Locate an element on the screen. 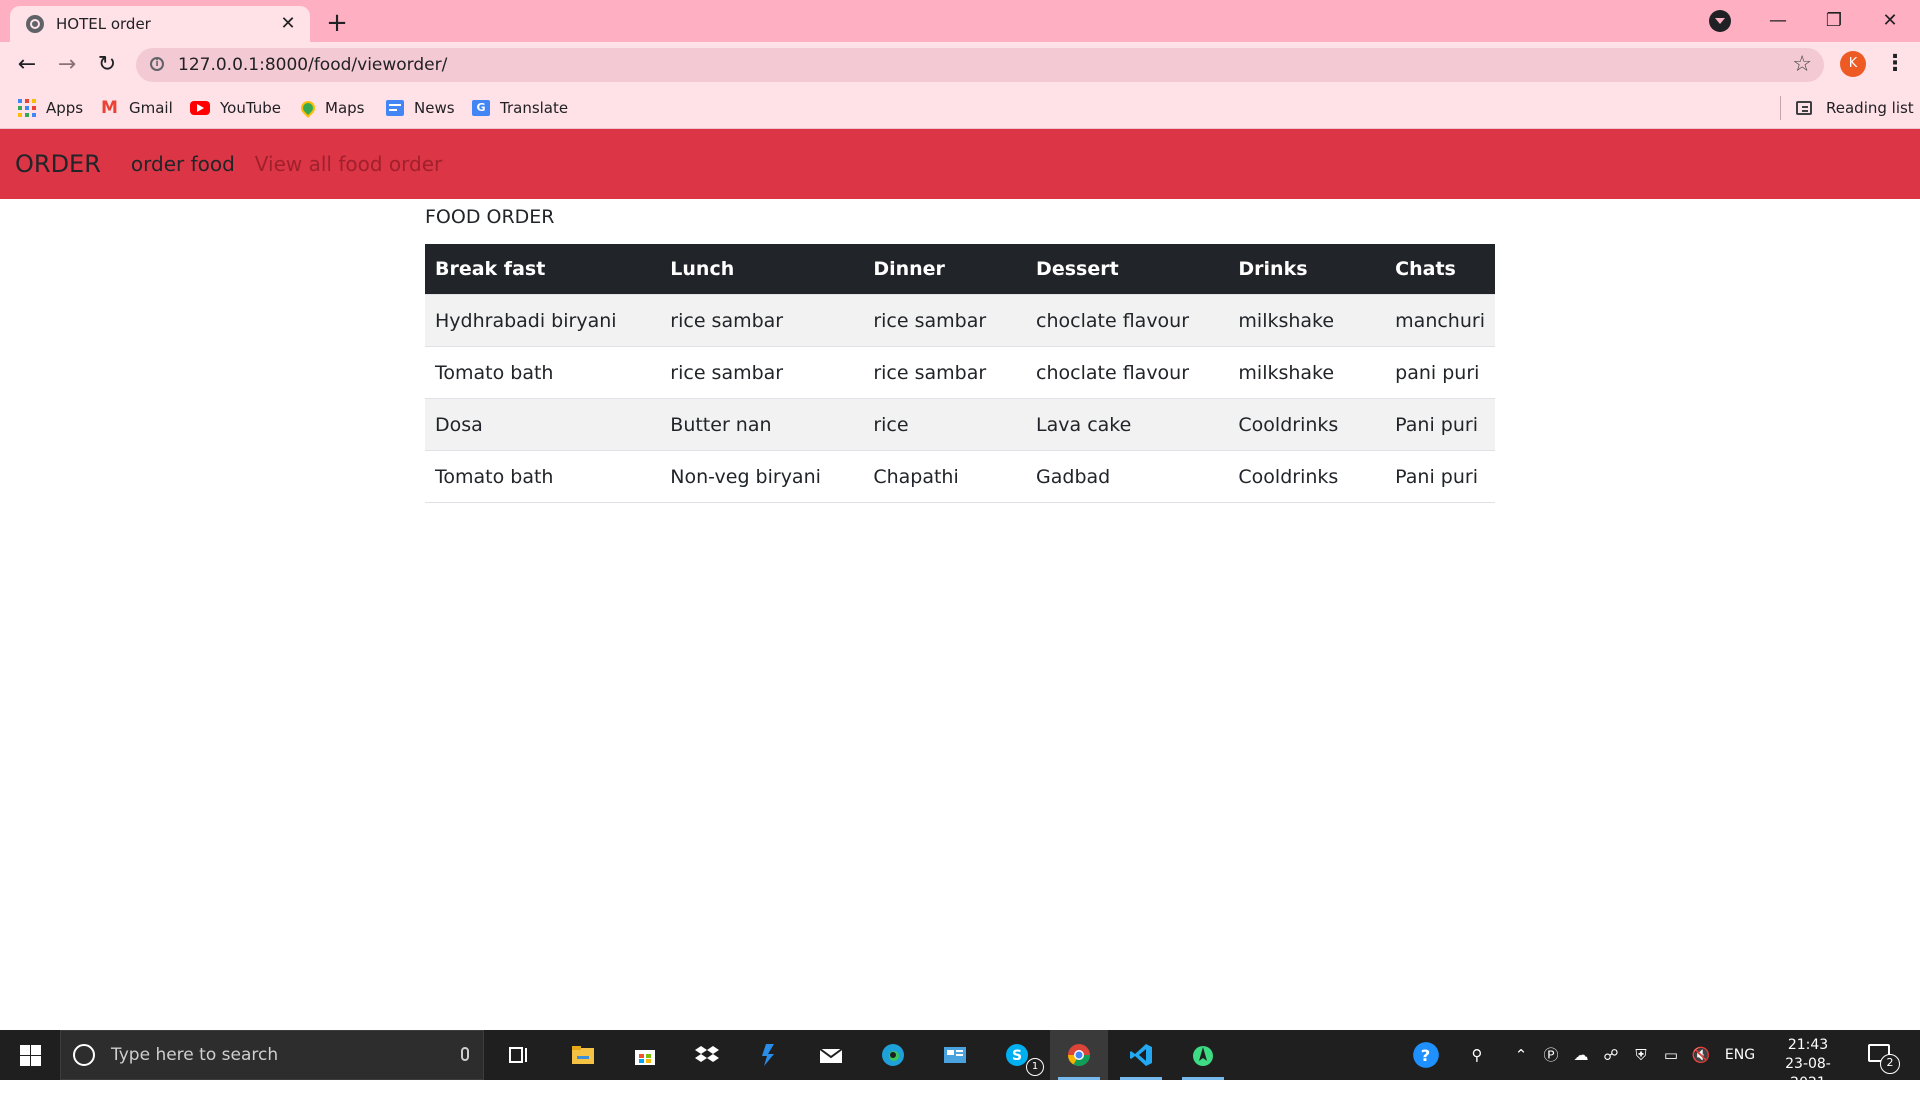 Image resolution: width=1920 pixels, height=1093 pixels. navbar-brand: ORDER is located at coordinates (58, 164).